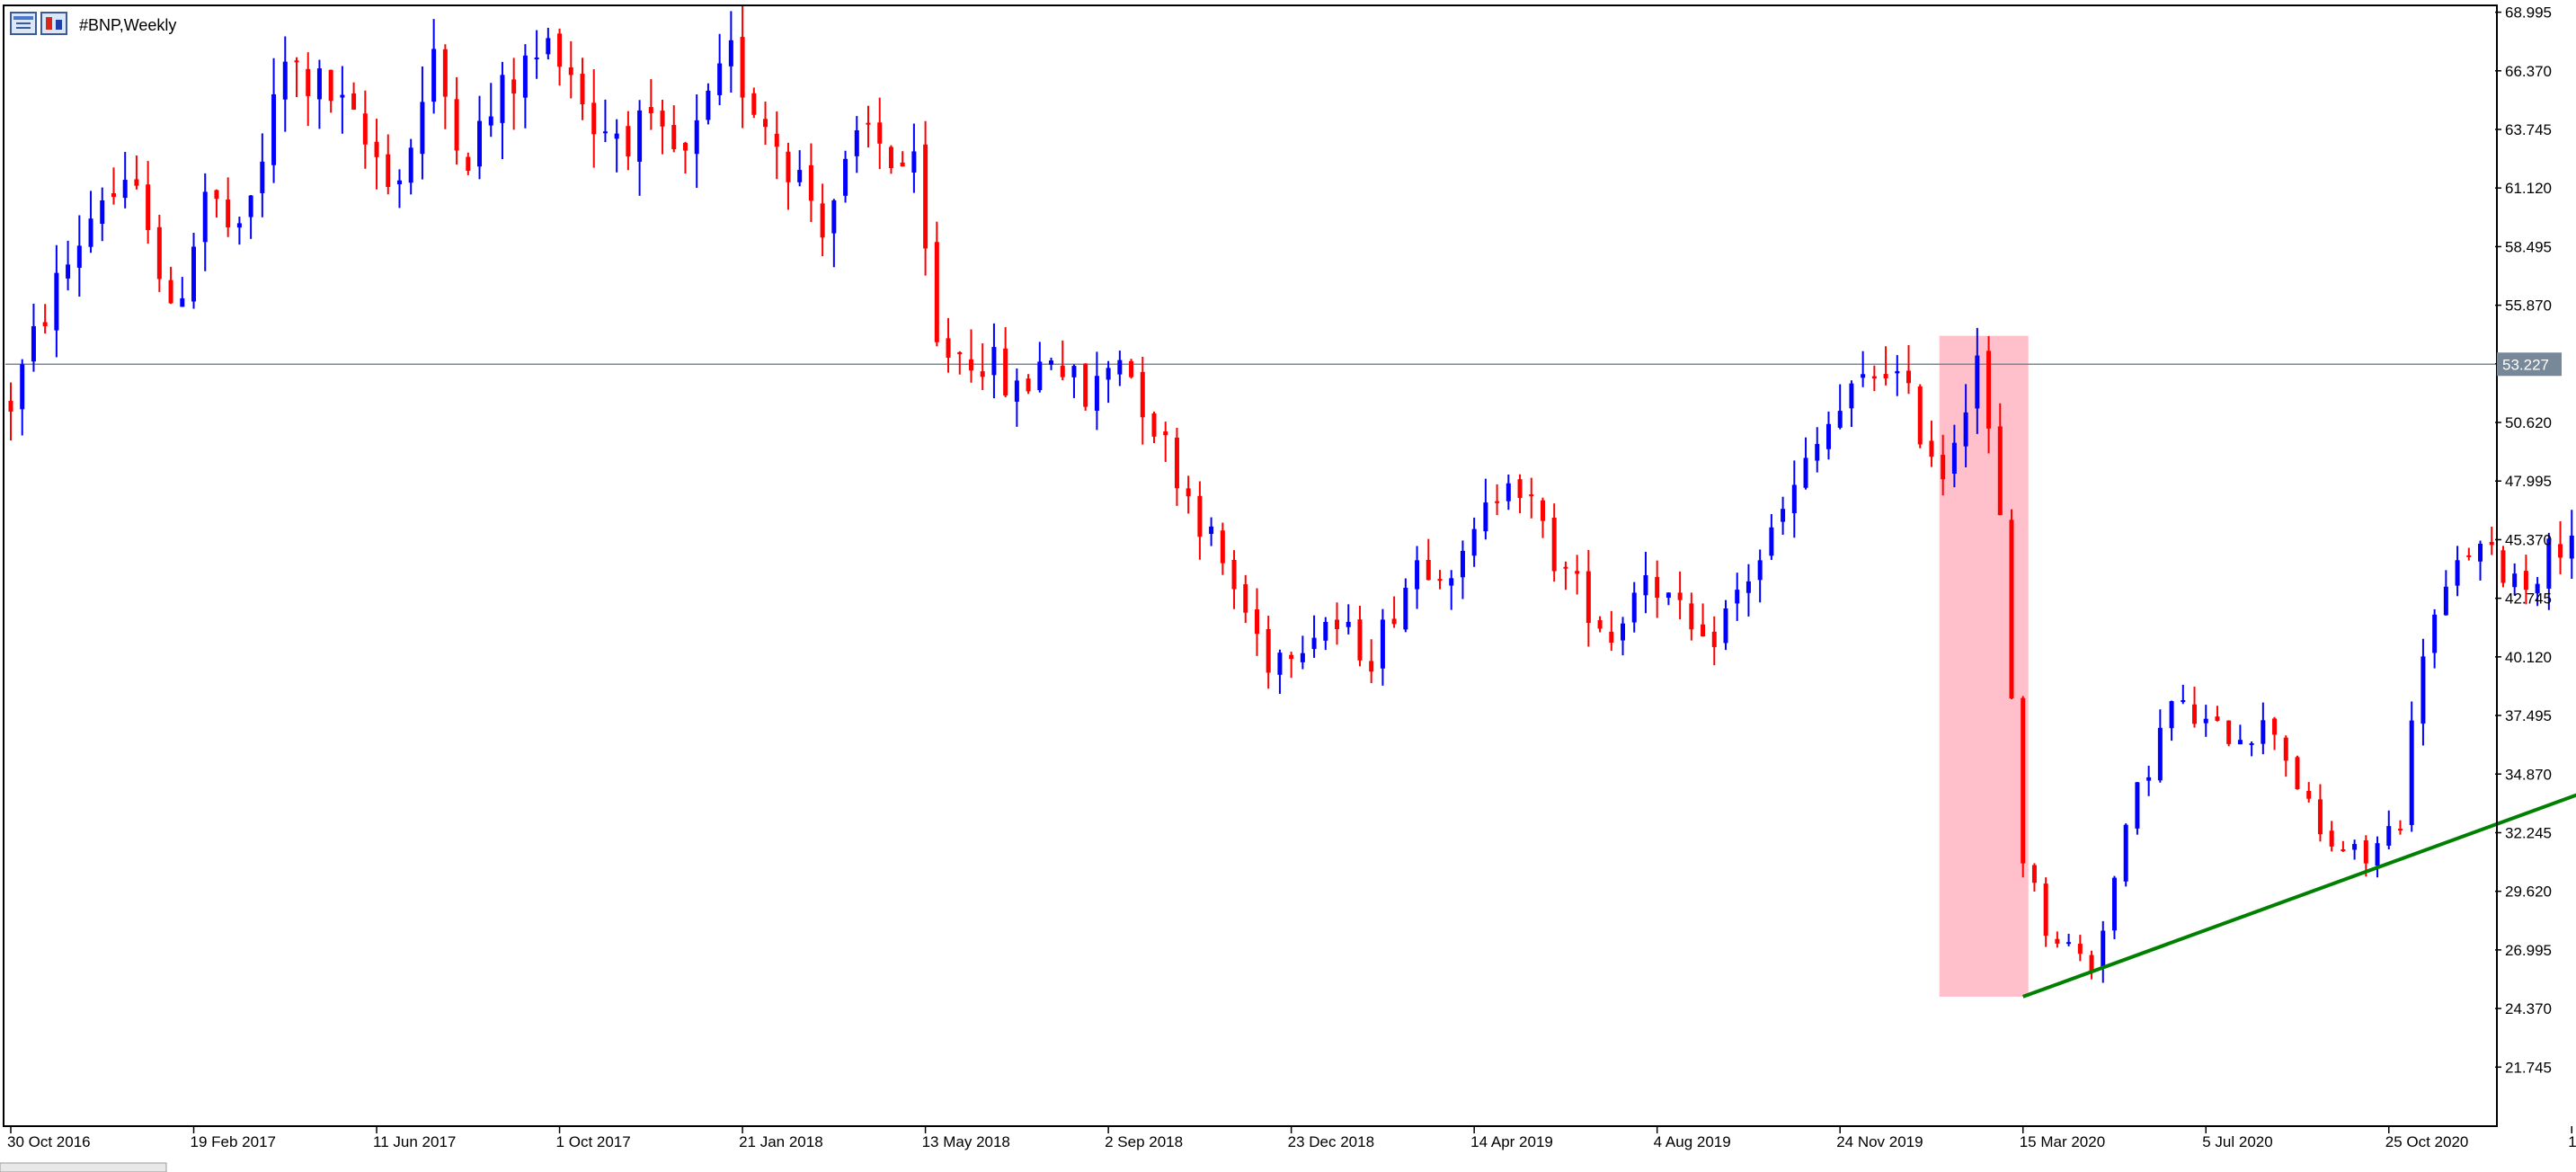 The height and width of the screenshot is (1172, 2576). Describe the element at coordinates (2528, 950) in the screenshot. I see `y-tick-label: 26.995` at that location.